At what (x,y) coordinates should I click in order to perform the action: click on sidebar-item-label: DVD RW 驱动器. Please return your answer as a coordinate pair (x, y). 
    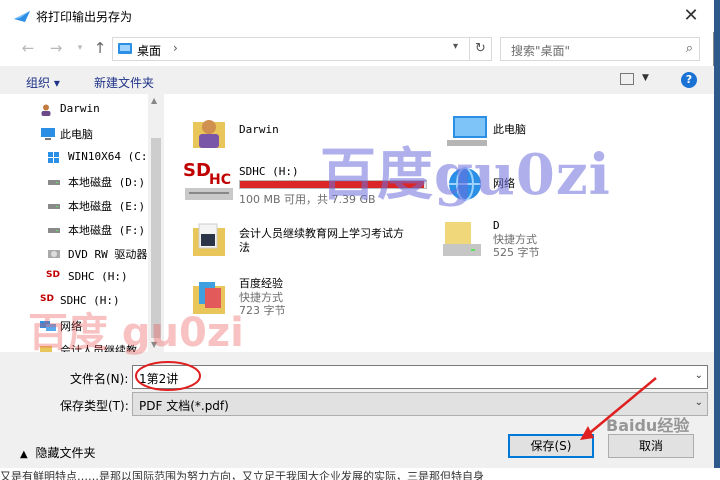
    Looking at the image, I should click on (108, 254).